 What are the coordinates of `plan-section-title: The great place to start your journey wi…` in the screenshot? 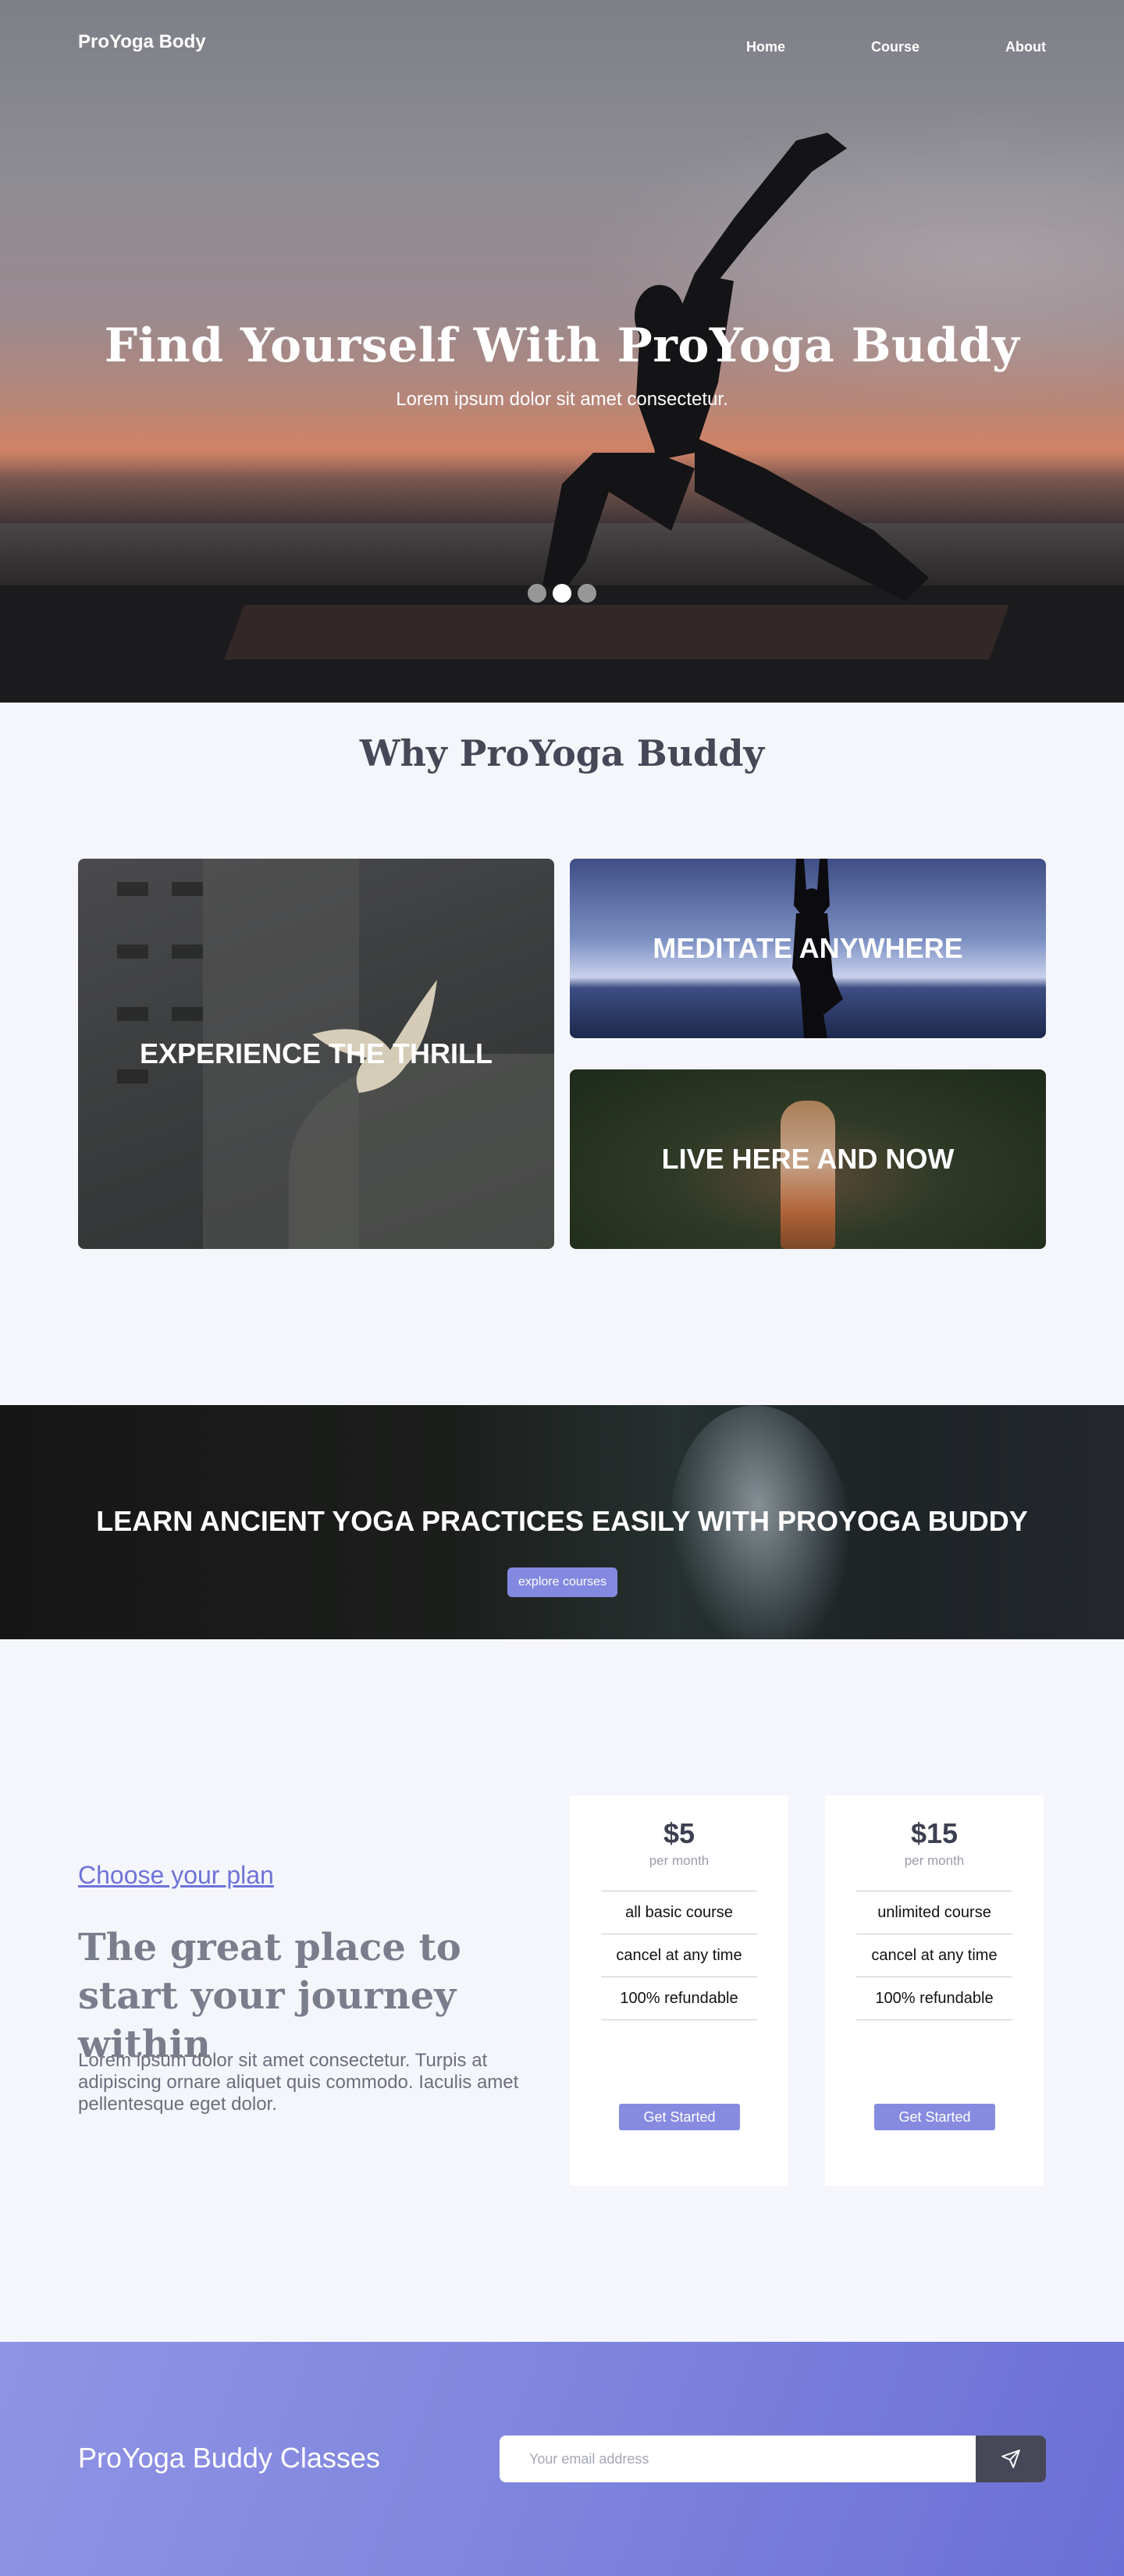 It's located at (270, 1996).